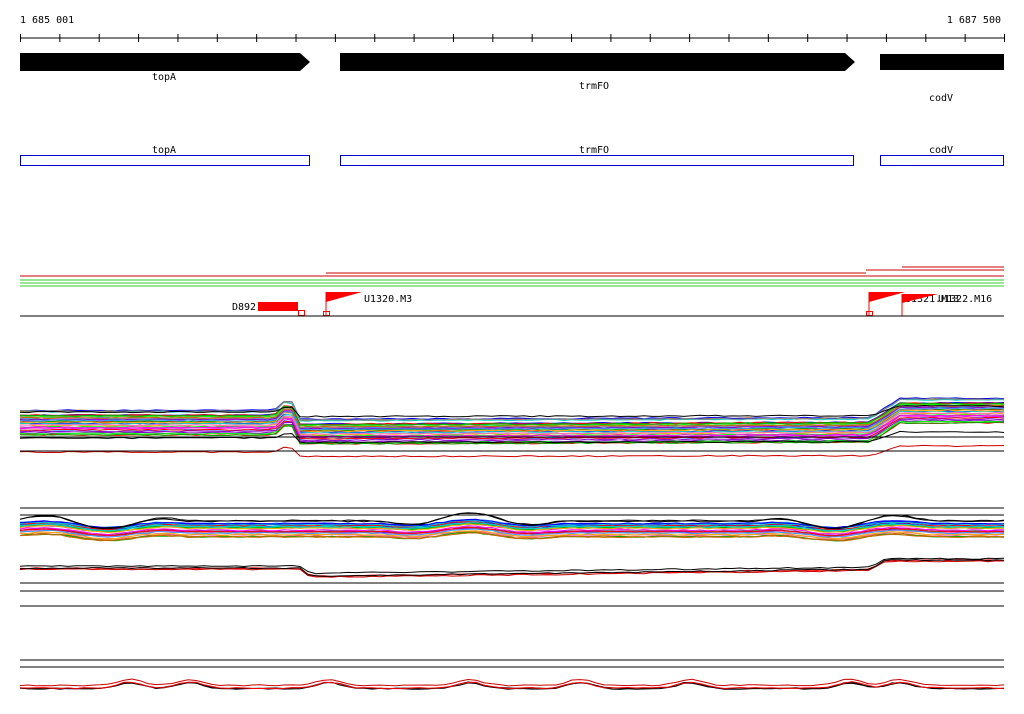 The width and height of the screenshot is (1024, 714). What do you see at coordinates (344, 297) in the screenshot?
I see `feature-flag-U1320` at bounding box center [344, 297].